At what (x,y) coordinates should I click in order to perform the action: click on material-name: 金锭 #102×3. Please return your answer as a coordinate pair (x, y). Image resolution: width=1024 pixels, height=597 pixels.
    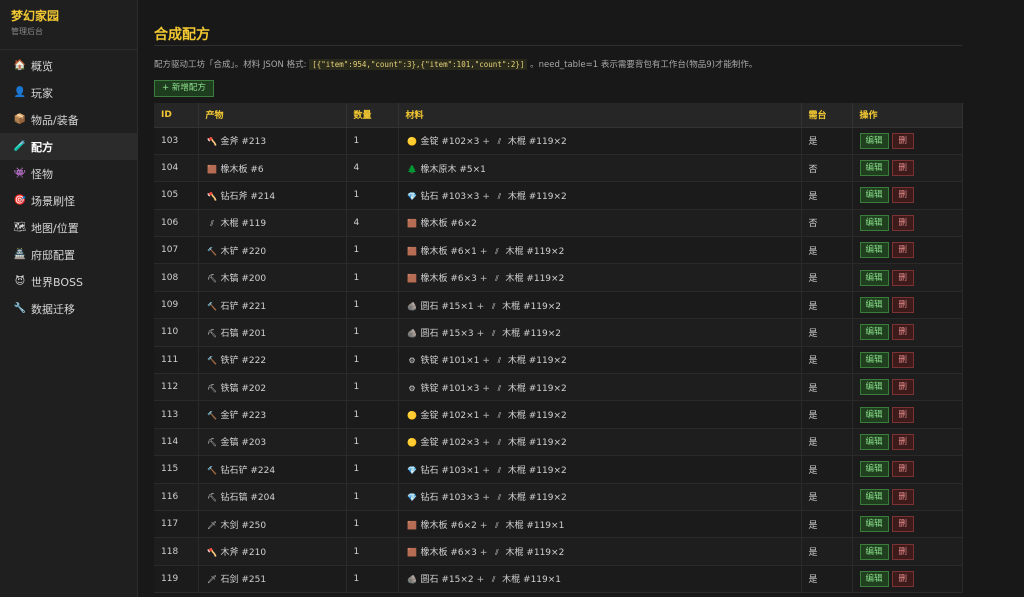
    Looking at the image, I should click on (450, 142).